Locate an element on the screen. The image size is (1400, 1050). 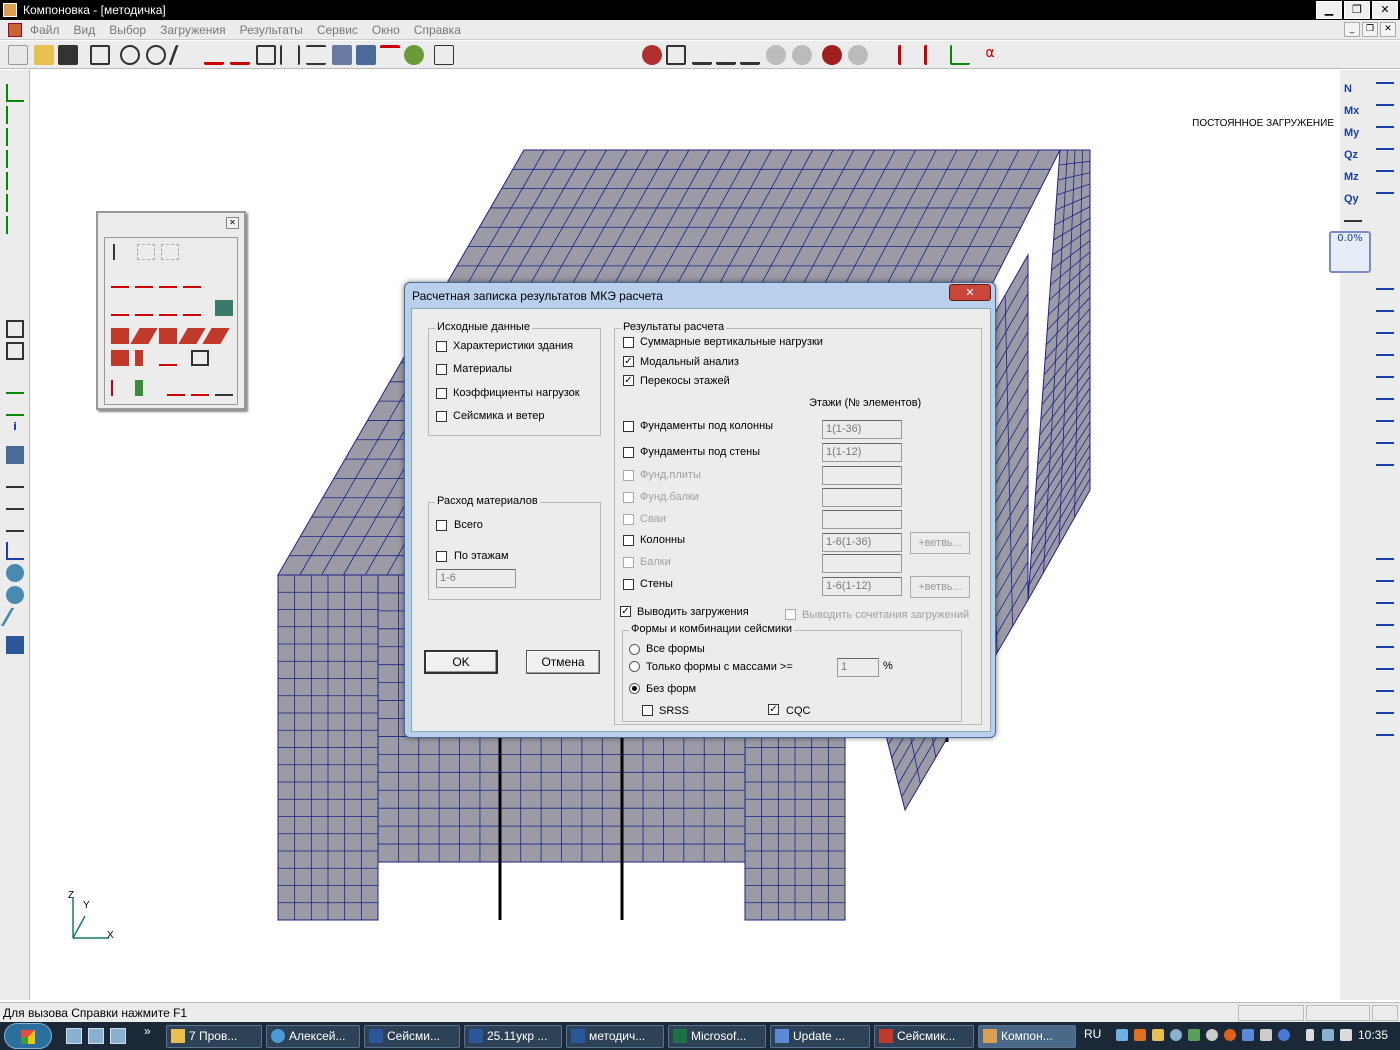
grid-plan-icon is located at coordinates (15, 329).